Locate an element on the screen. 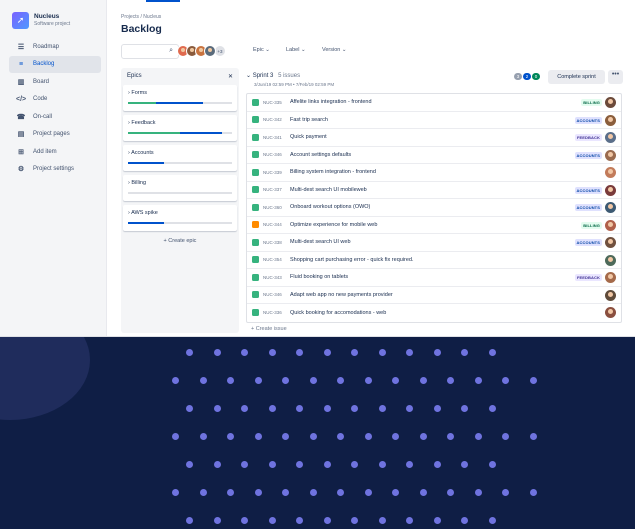 Image resolution: width=635 pixels, height=529 pixels. sidebar-item-roadmap: ☰ Roadmap is located at coordinates (55, 47).